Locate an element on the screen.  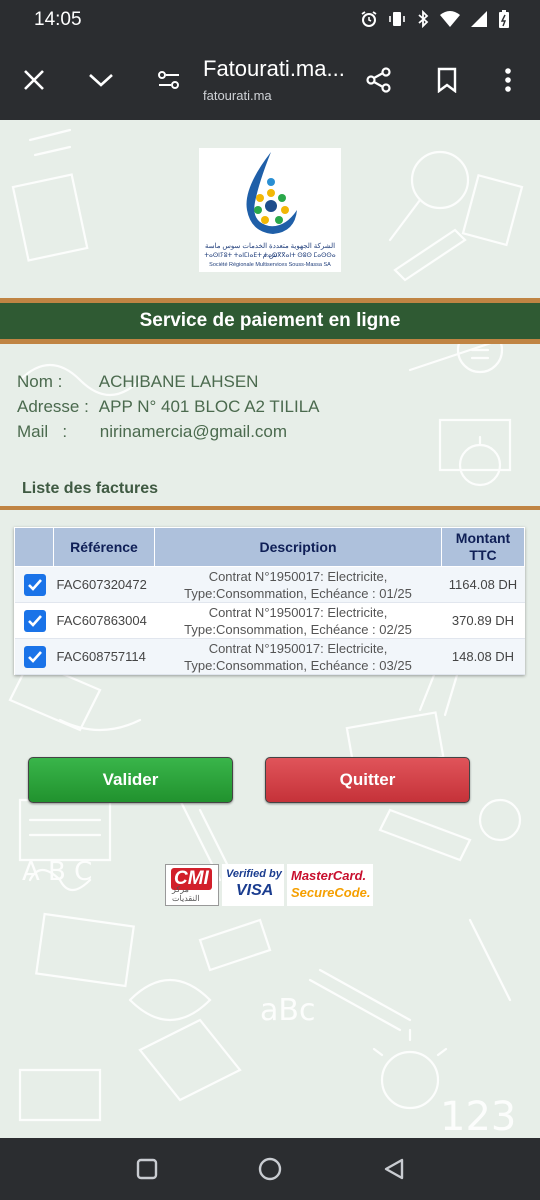
banner-title: Service de paiement en ligne is located at coordinates (270, 320).